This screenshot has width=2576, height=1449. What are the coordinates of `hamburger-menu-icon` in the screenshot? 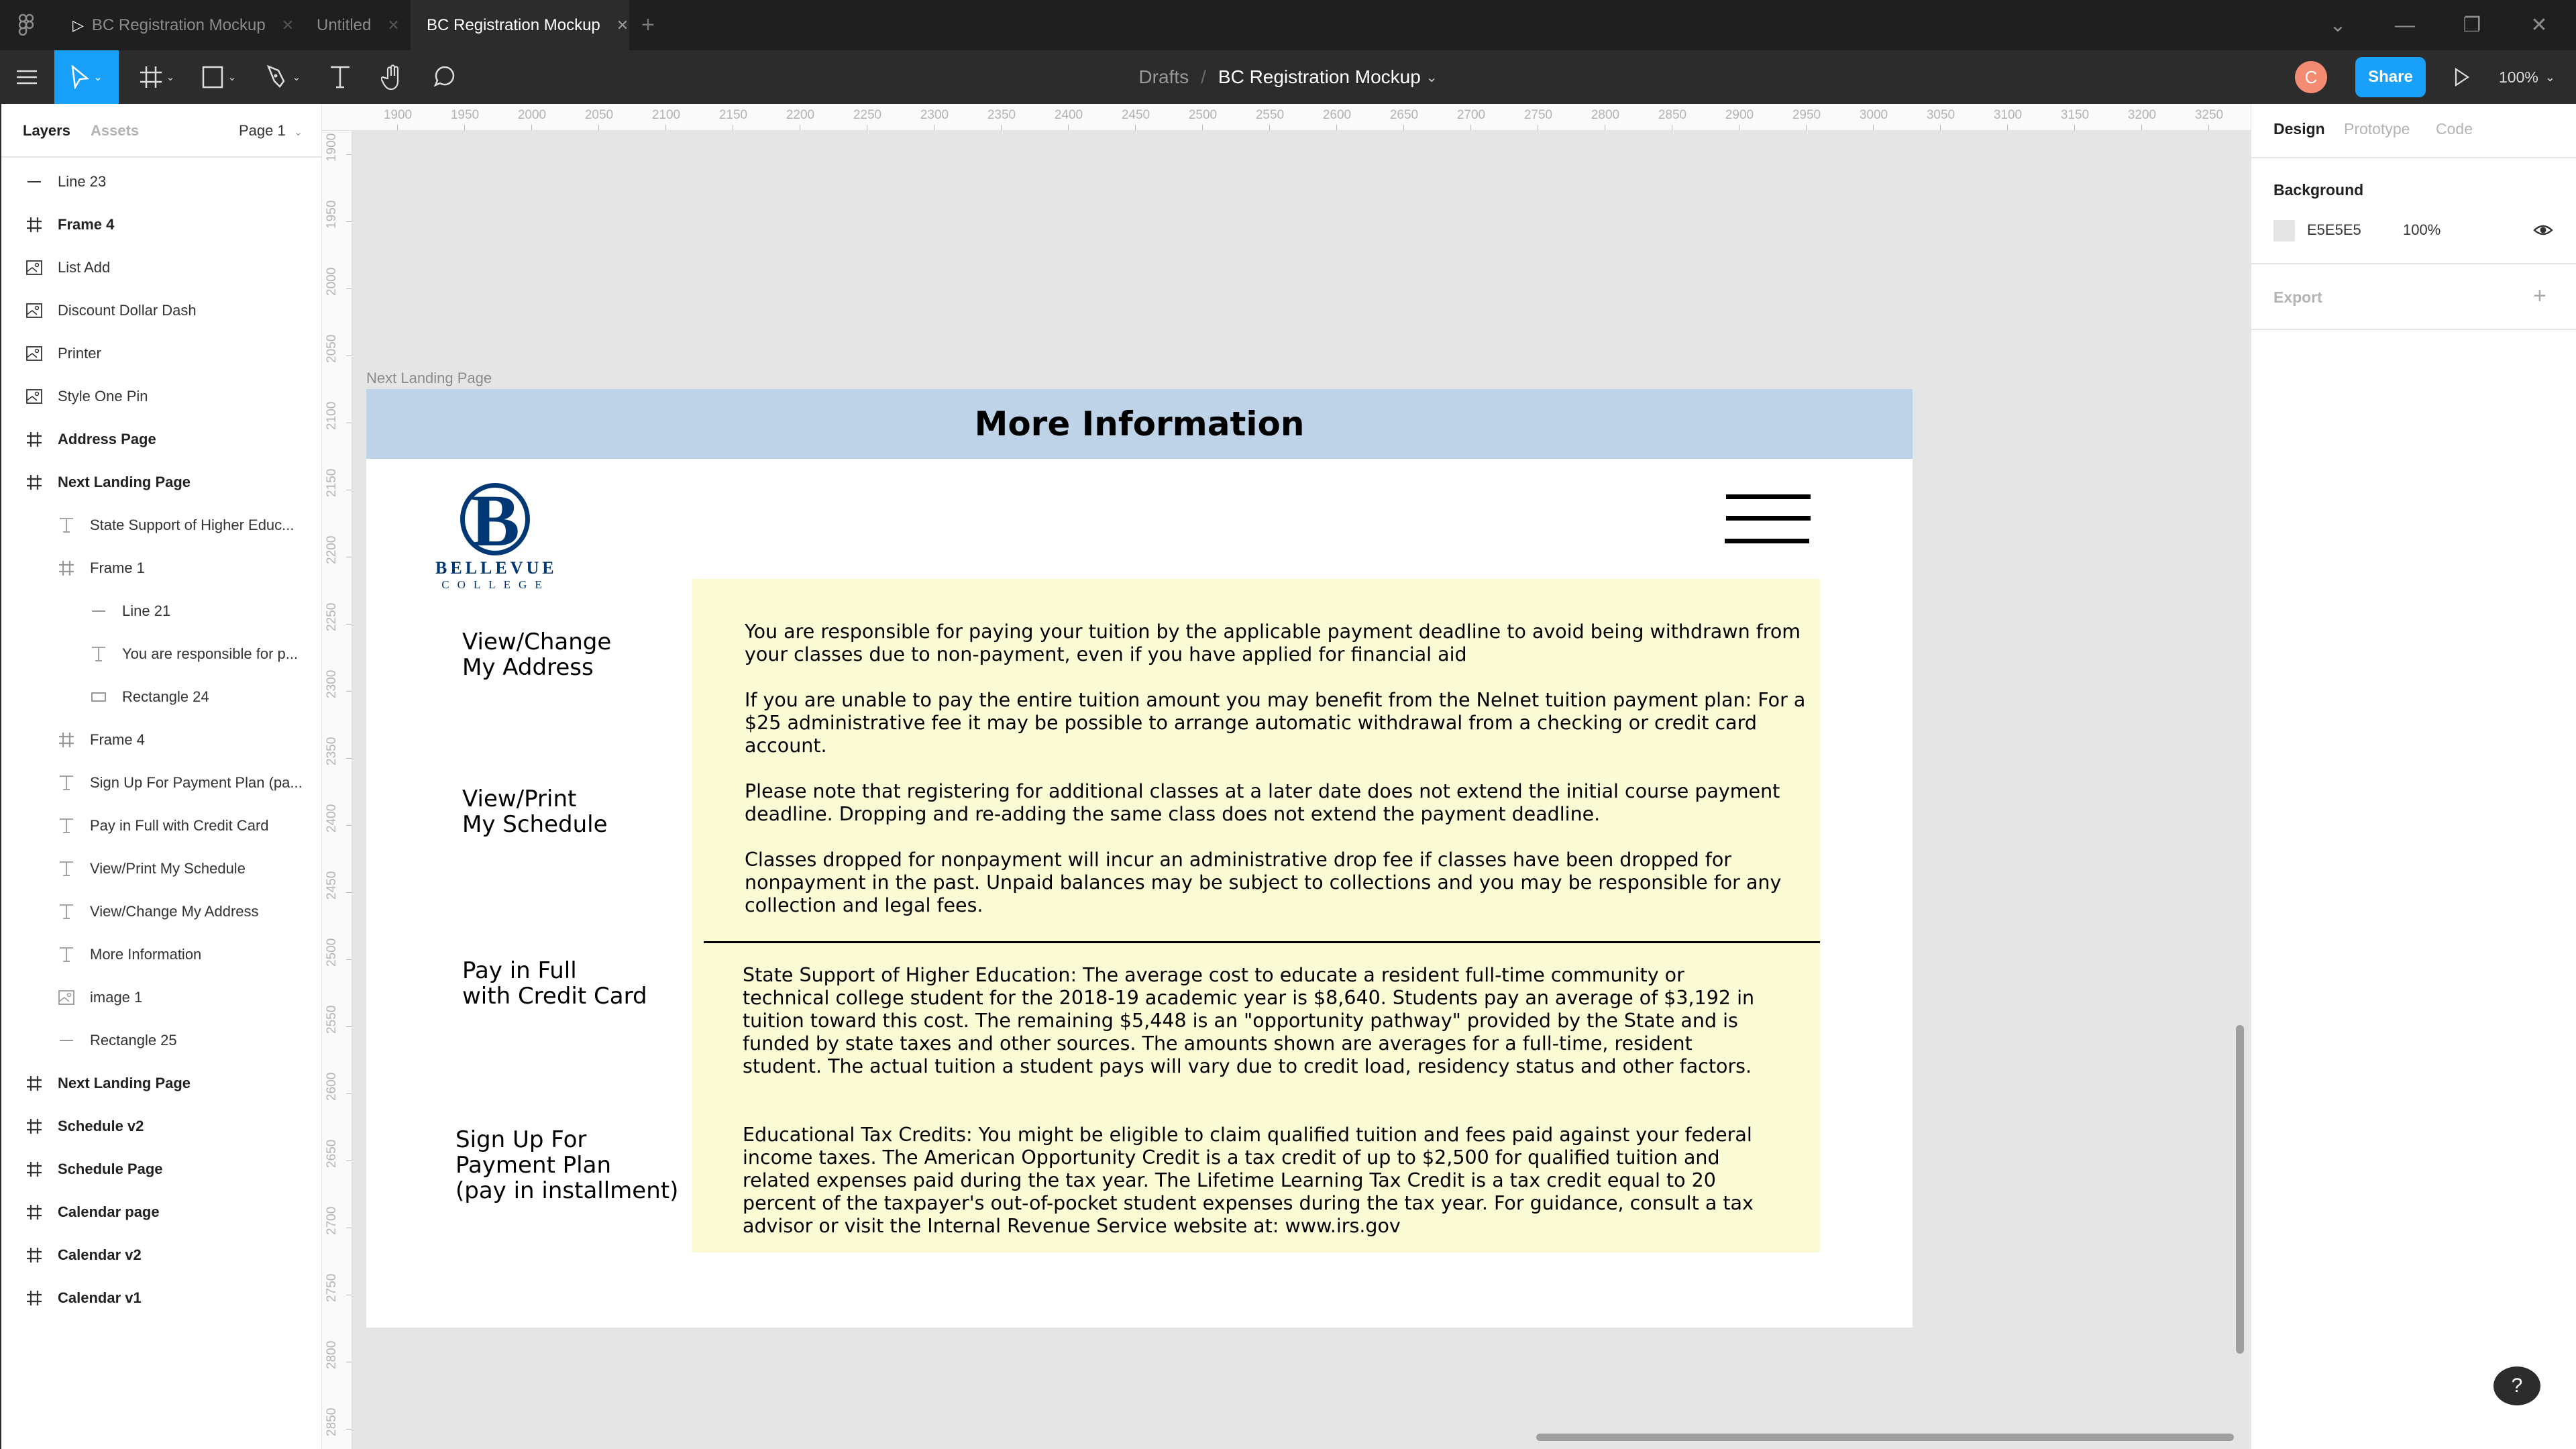 It's located at (1768, 519).